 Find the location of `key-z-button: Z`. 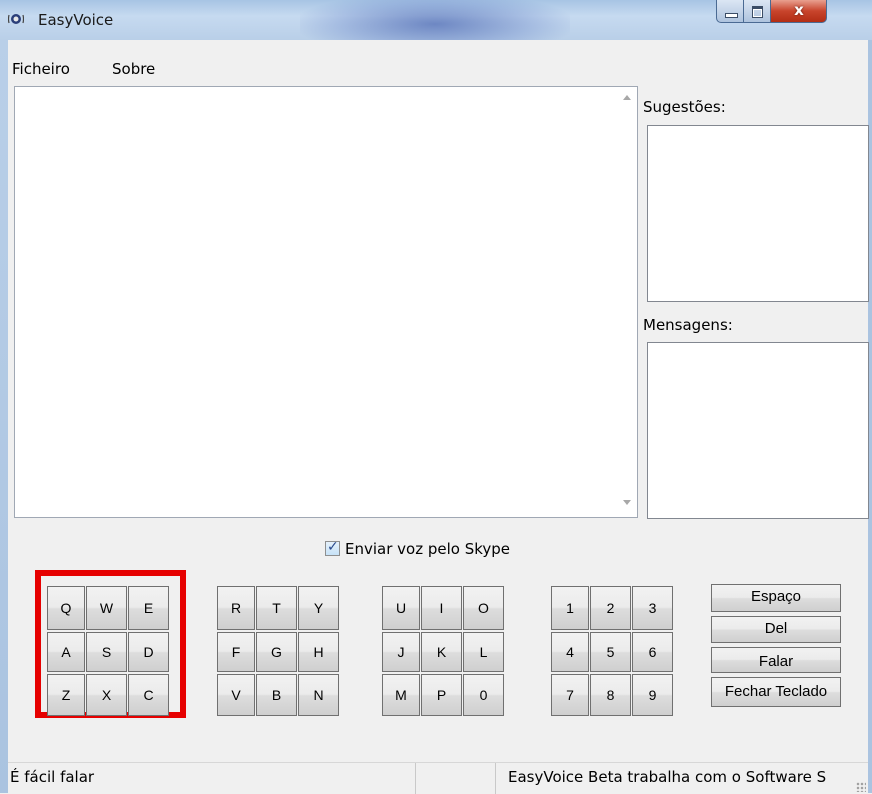

key-z-button: Z is located at coordinates (66, 695).